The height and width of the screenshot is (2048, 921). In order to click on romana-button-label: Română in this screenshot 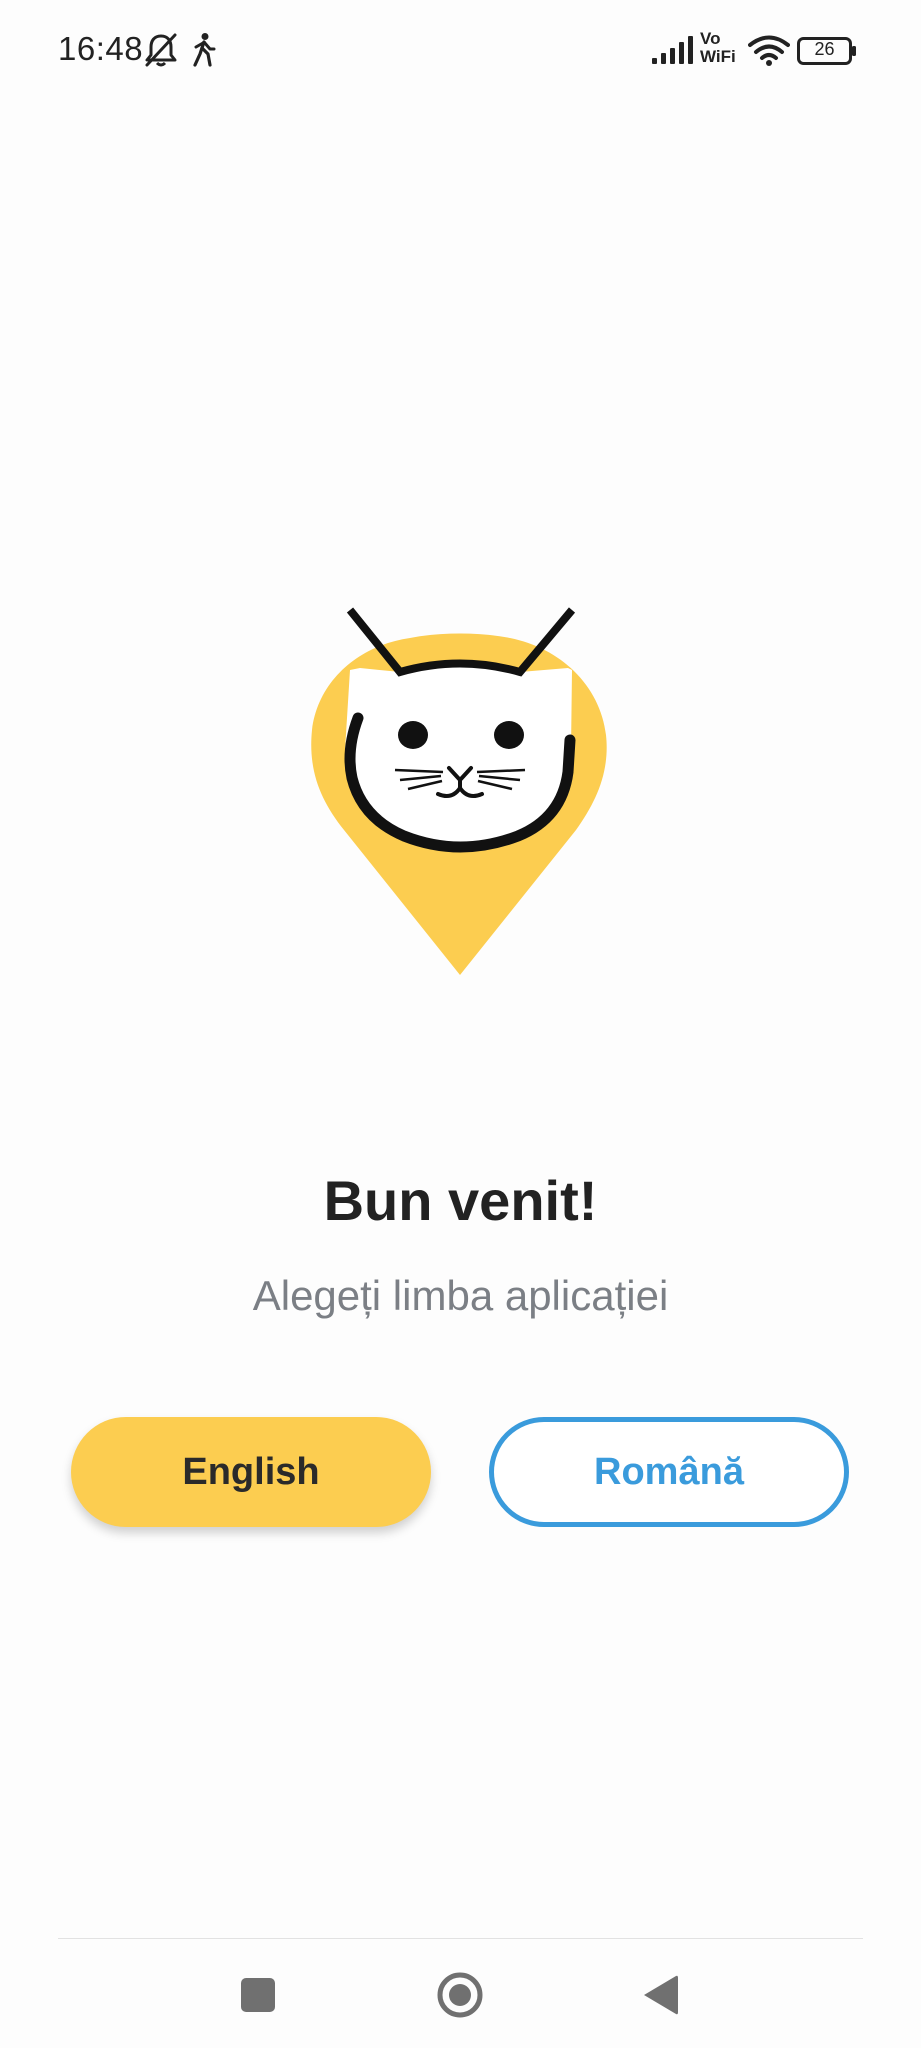, I will do `click(669, 1471)`.